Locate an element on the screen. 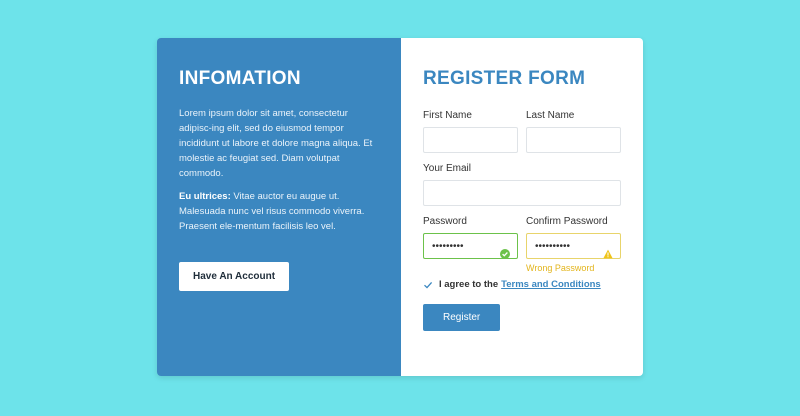  check-icon is located at coordinates (428, 285).